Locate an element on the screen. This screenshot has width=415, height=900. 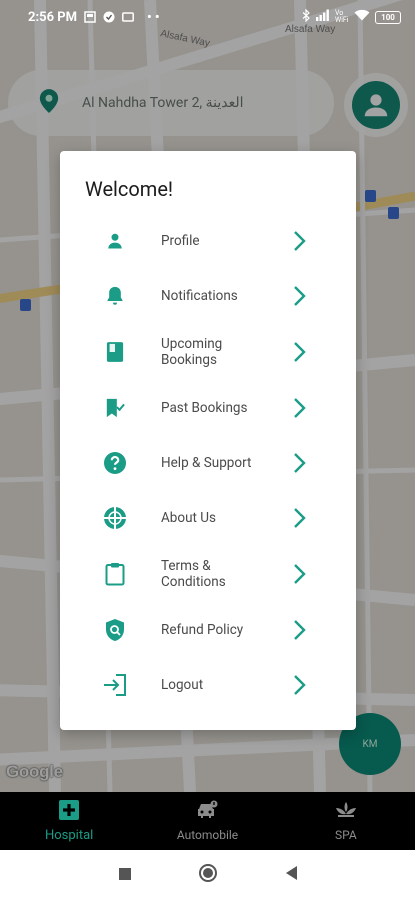
menu-item-label: Notifications is located at coordinates (199, 296).